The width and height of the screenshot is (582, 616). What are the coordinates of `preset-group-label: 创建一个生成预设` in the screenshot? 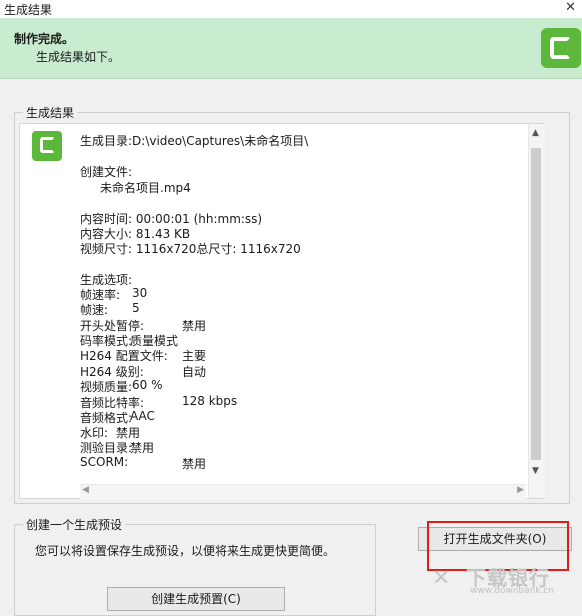 It's located at (74, 524).